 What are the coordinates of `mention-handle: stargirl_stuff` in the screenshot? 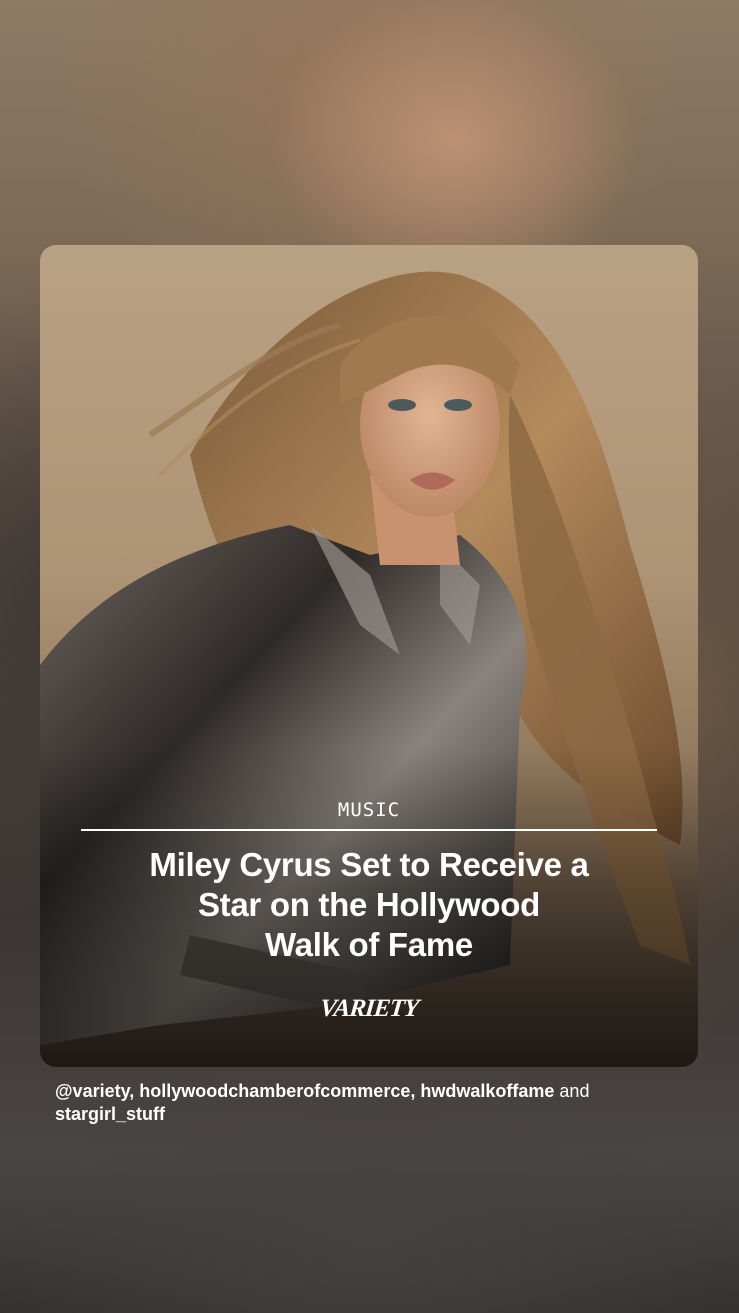 It's located at (110, 1114).